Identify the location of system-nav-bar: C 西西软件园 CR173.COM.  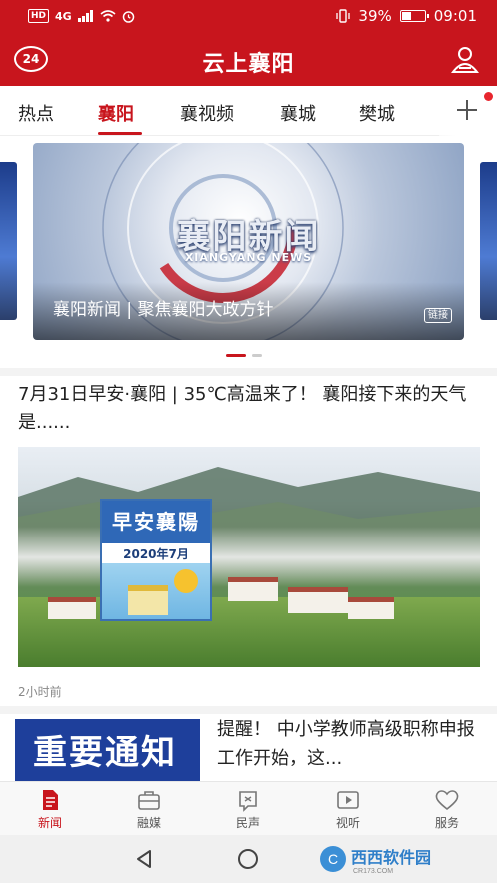
(248, 859).